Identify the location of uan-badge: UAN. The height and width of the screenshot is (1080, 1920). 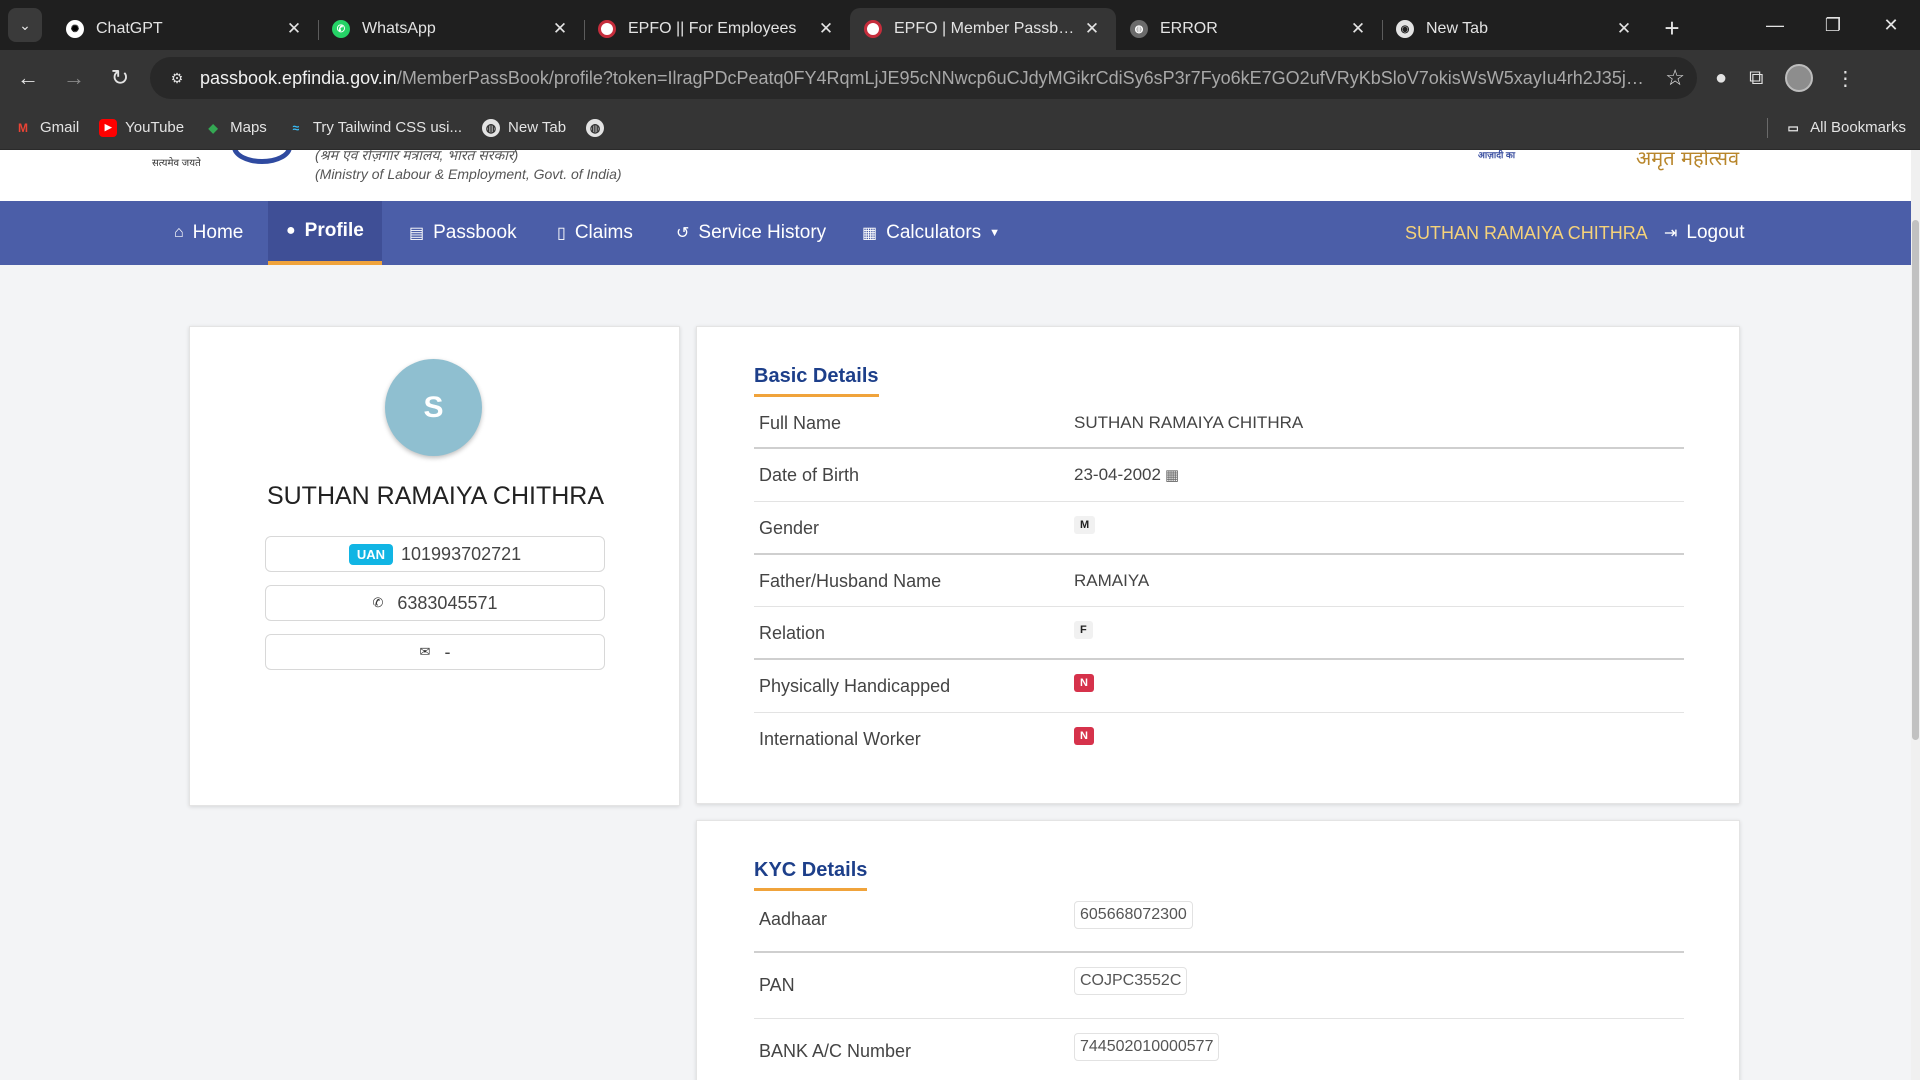
(371, 554).